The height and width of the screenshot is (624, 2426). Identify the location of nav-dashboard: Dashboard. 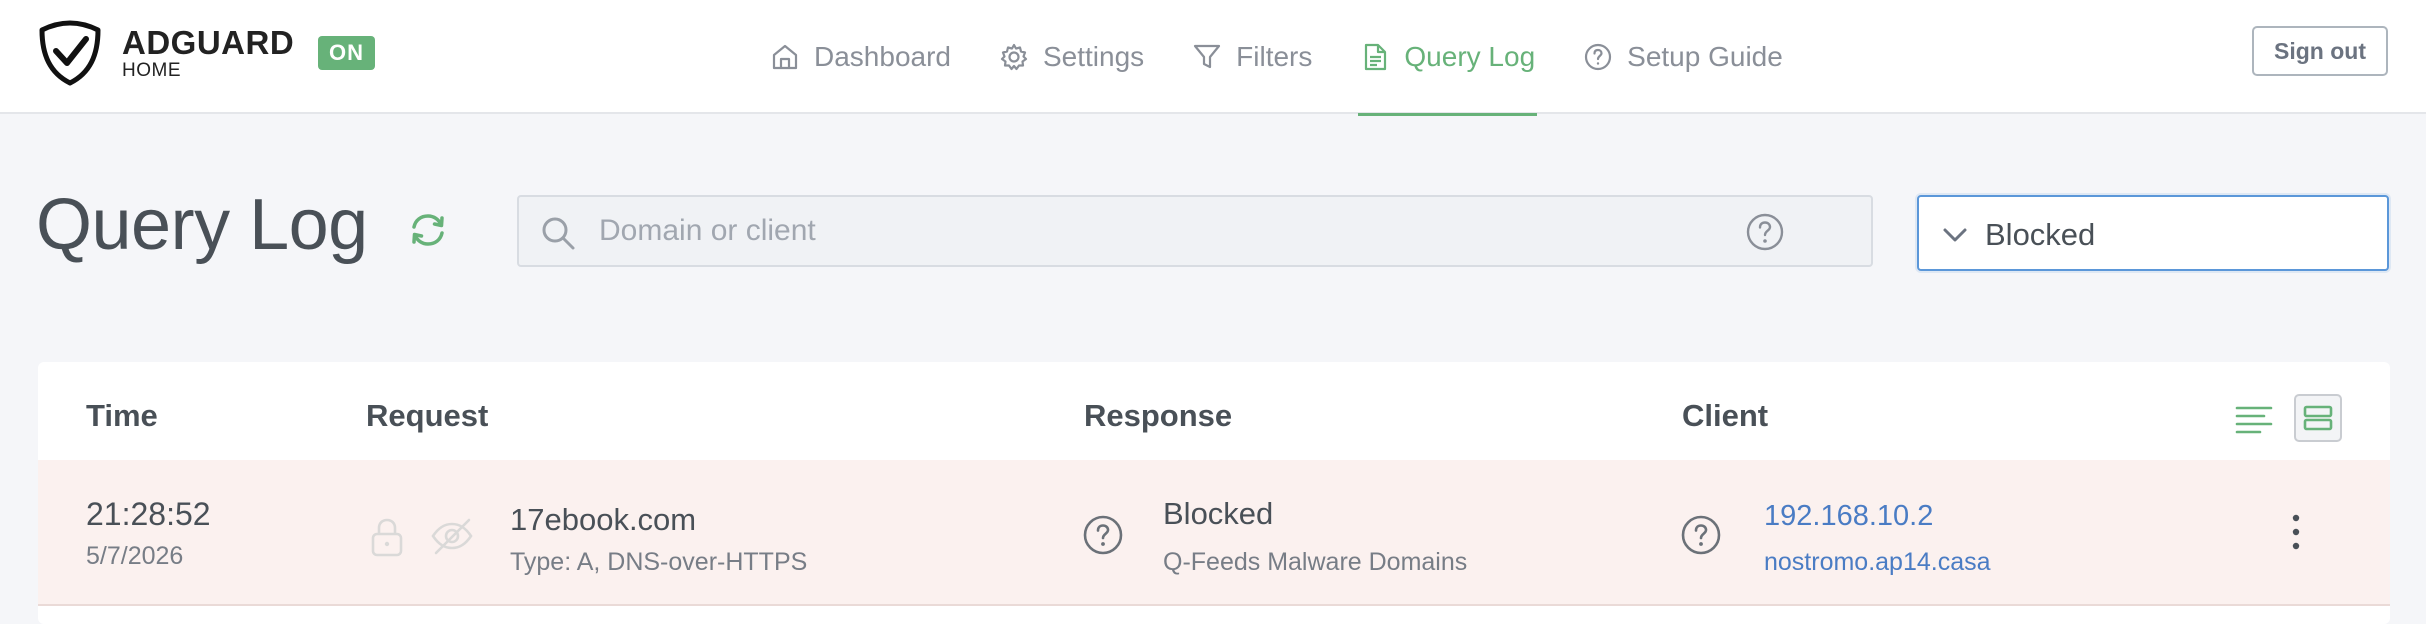
(860, 57).